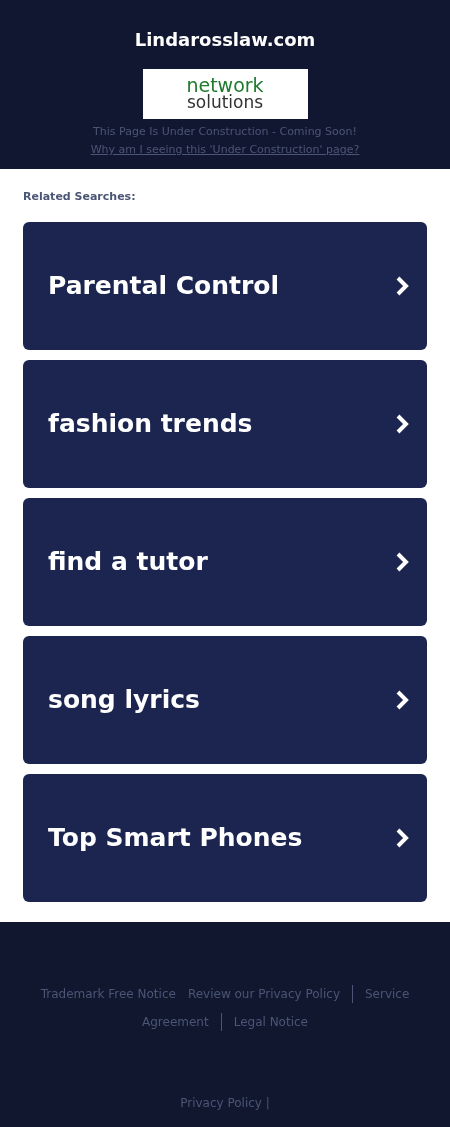 The image size is (450, 1127). I want to click on privacy-link: Privacy Policy |, so click(225, 1103).